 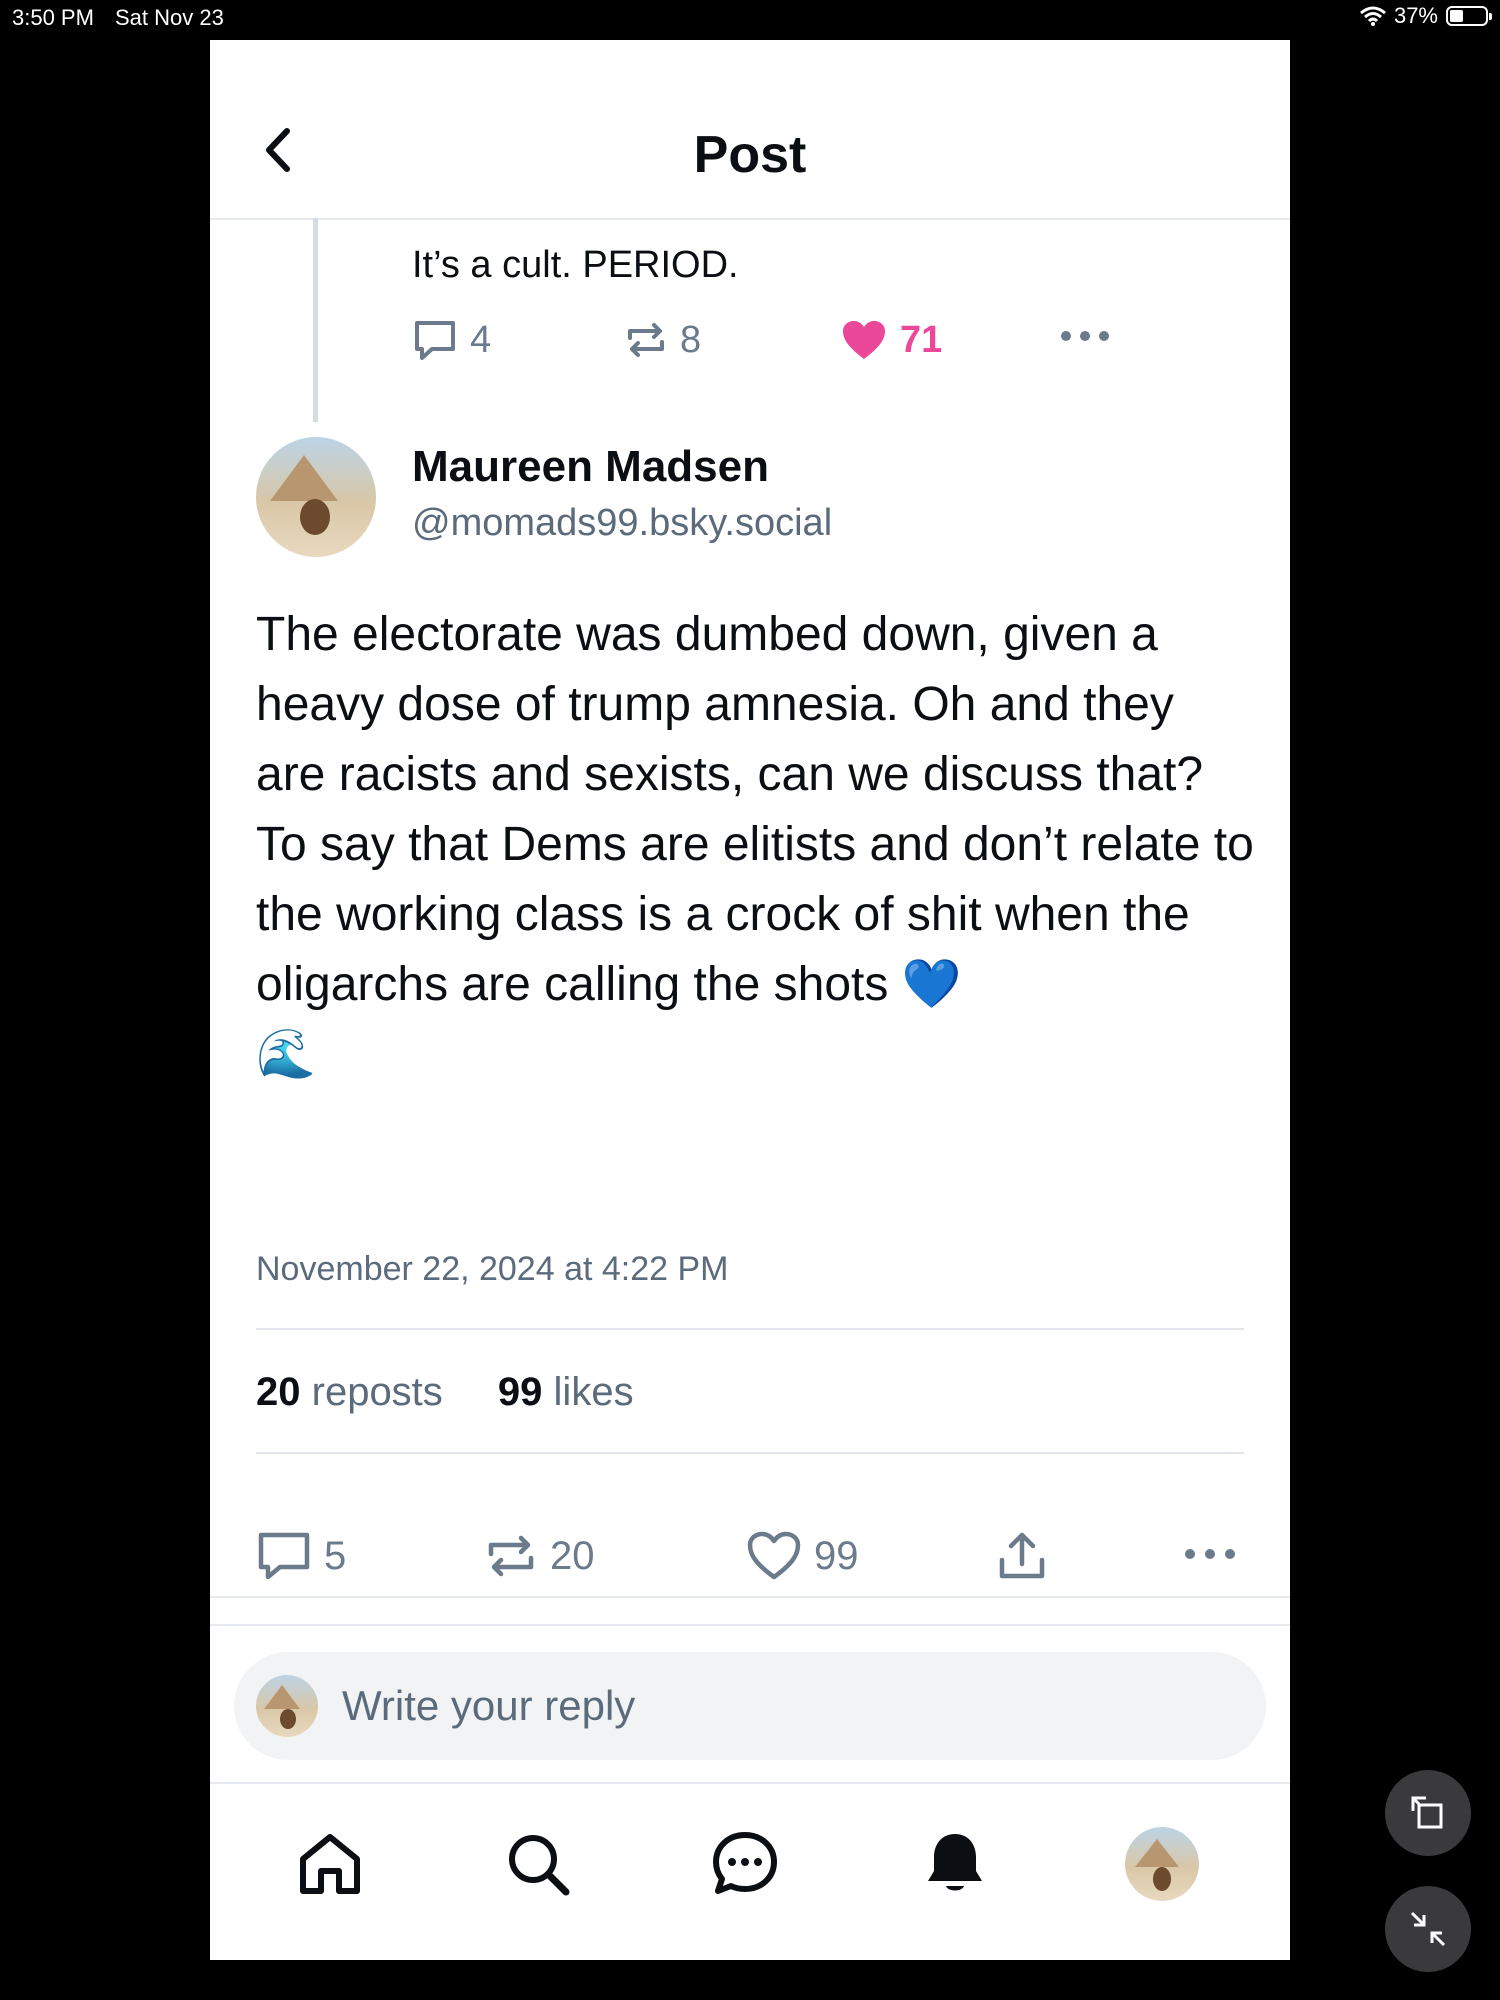 I want to click on nav-chat, so click(x=745, y=1864).